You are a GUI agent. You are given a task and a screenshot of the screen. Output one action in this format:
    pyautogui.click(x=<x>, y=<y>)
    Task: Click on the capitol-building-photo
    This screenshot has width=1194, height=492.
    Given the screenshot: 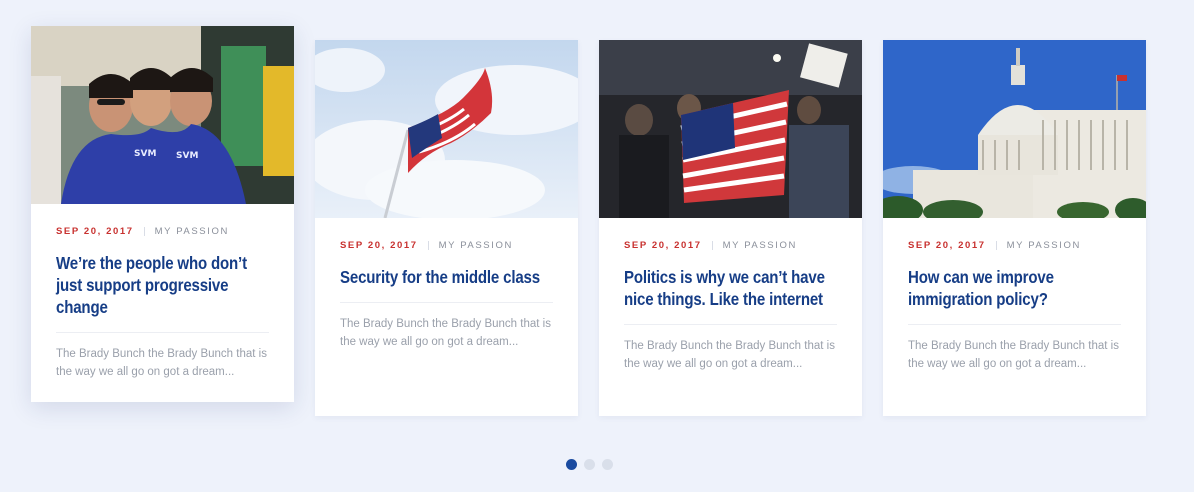 What is the action you would take?
    pyautogui.click(x=1014, y=129)
    